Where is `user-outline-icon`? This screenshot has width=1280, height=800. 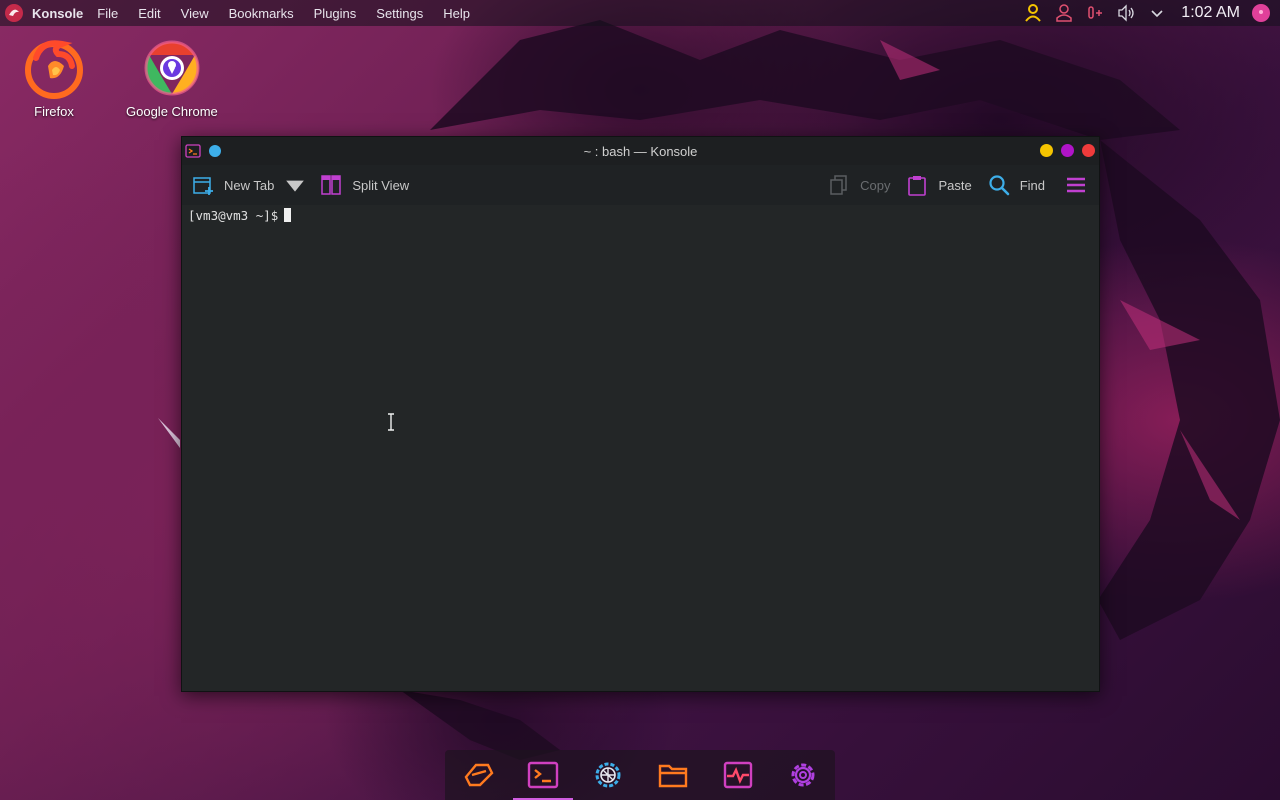
user-outline-icon is located at coordinates (1064, 13).